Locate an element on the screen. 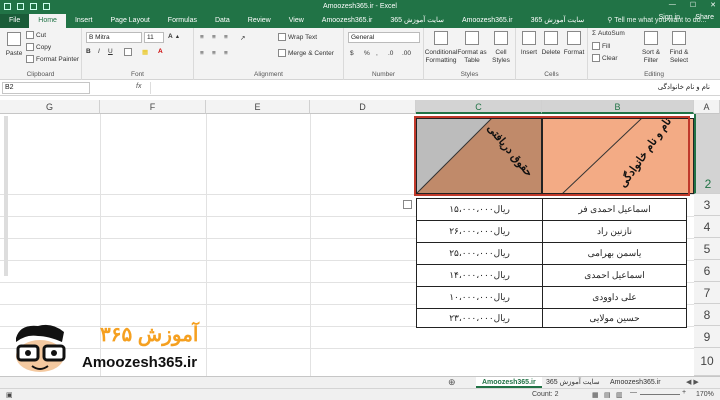  decrease-decimal-icon: .00 is located at coordinates (406, 53).